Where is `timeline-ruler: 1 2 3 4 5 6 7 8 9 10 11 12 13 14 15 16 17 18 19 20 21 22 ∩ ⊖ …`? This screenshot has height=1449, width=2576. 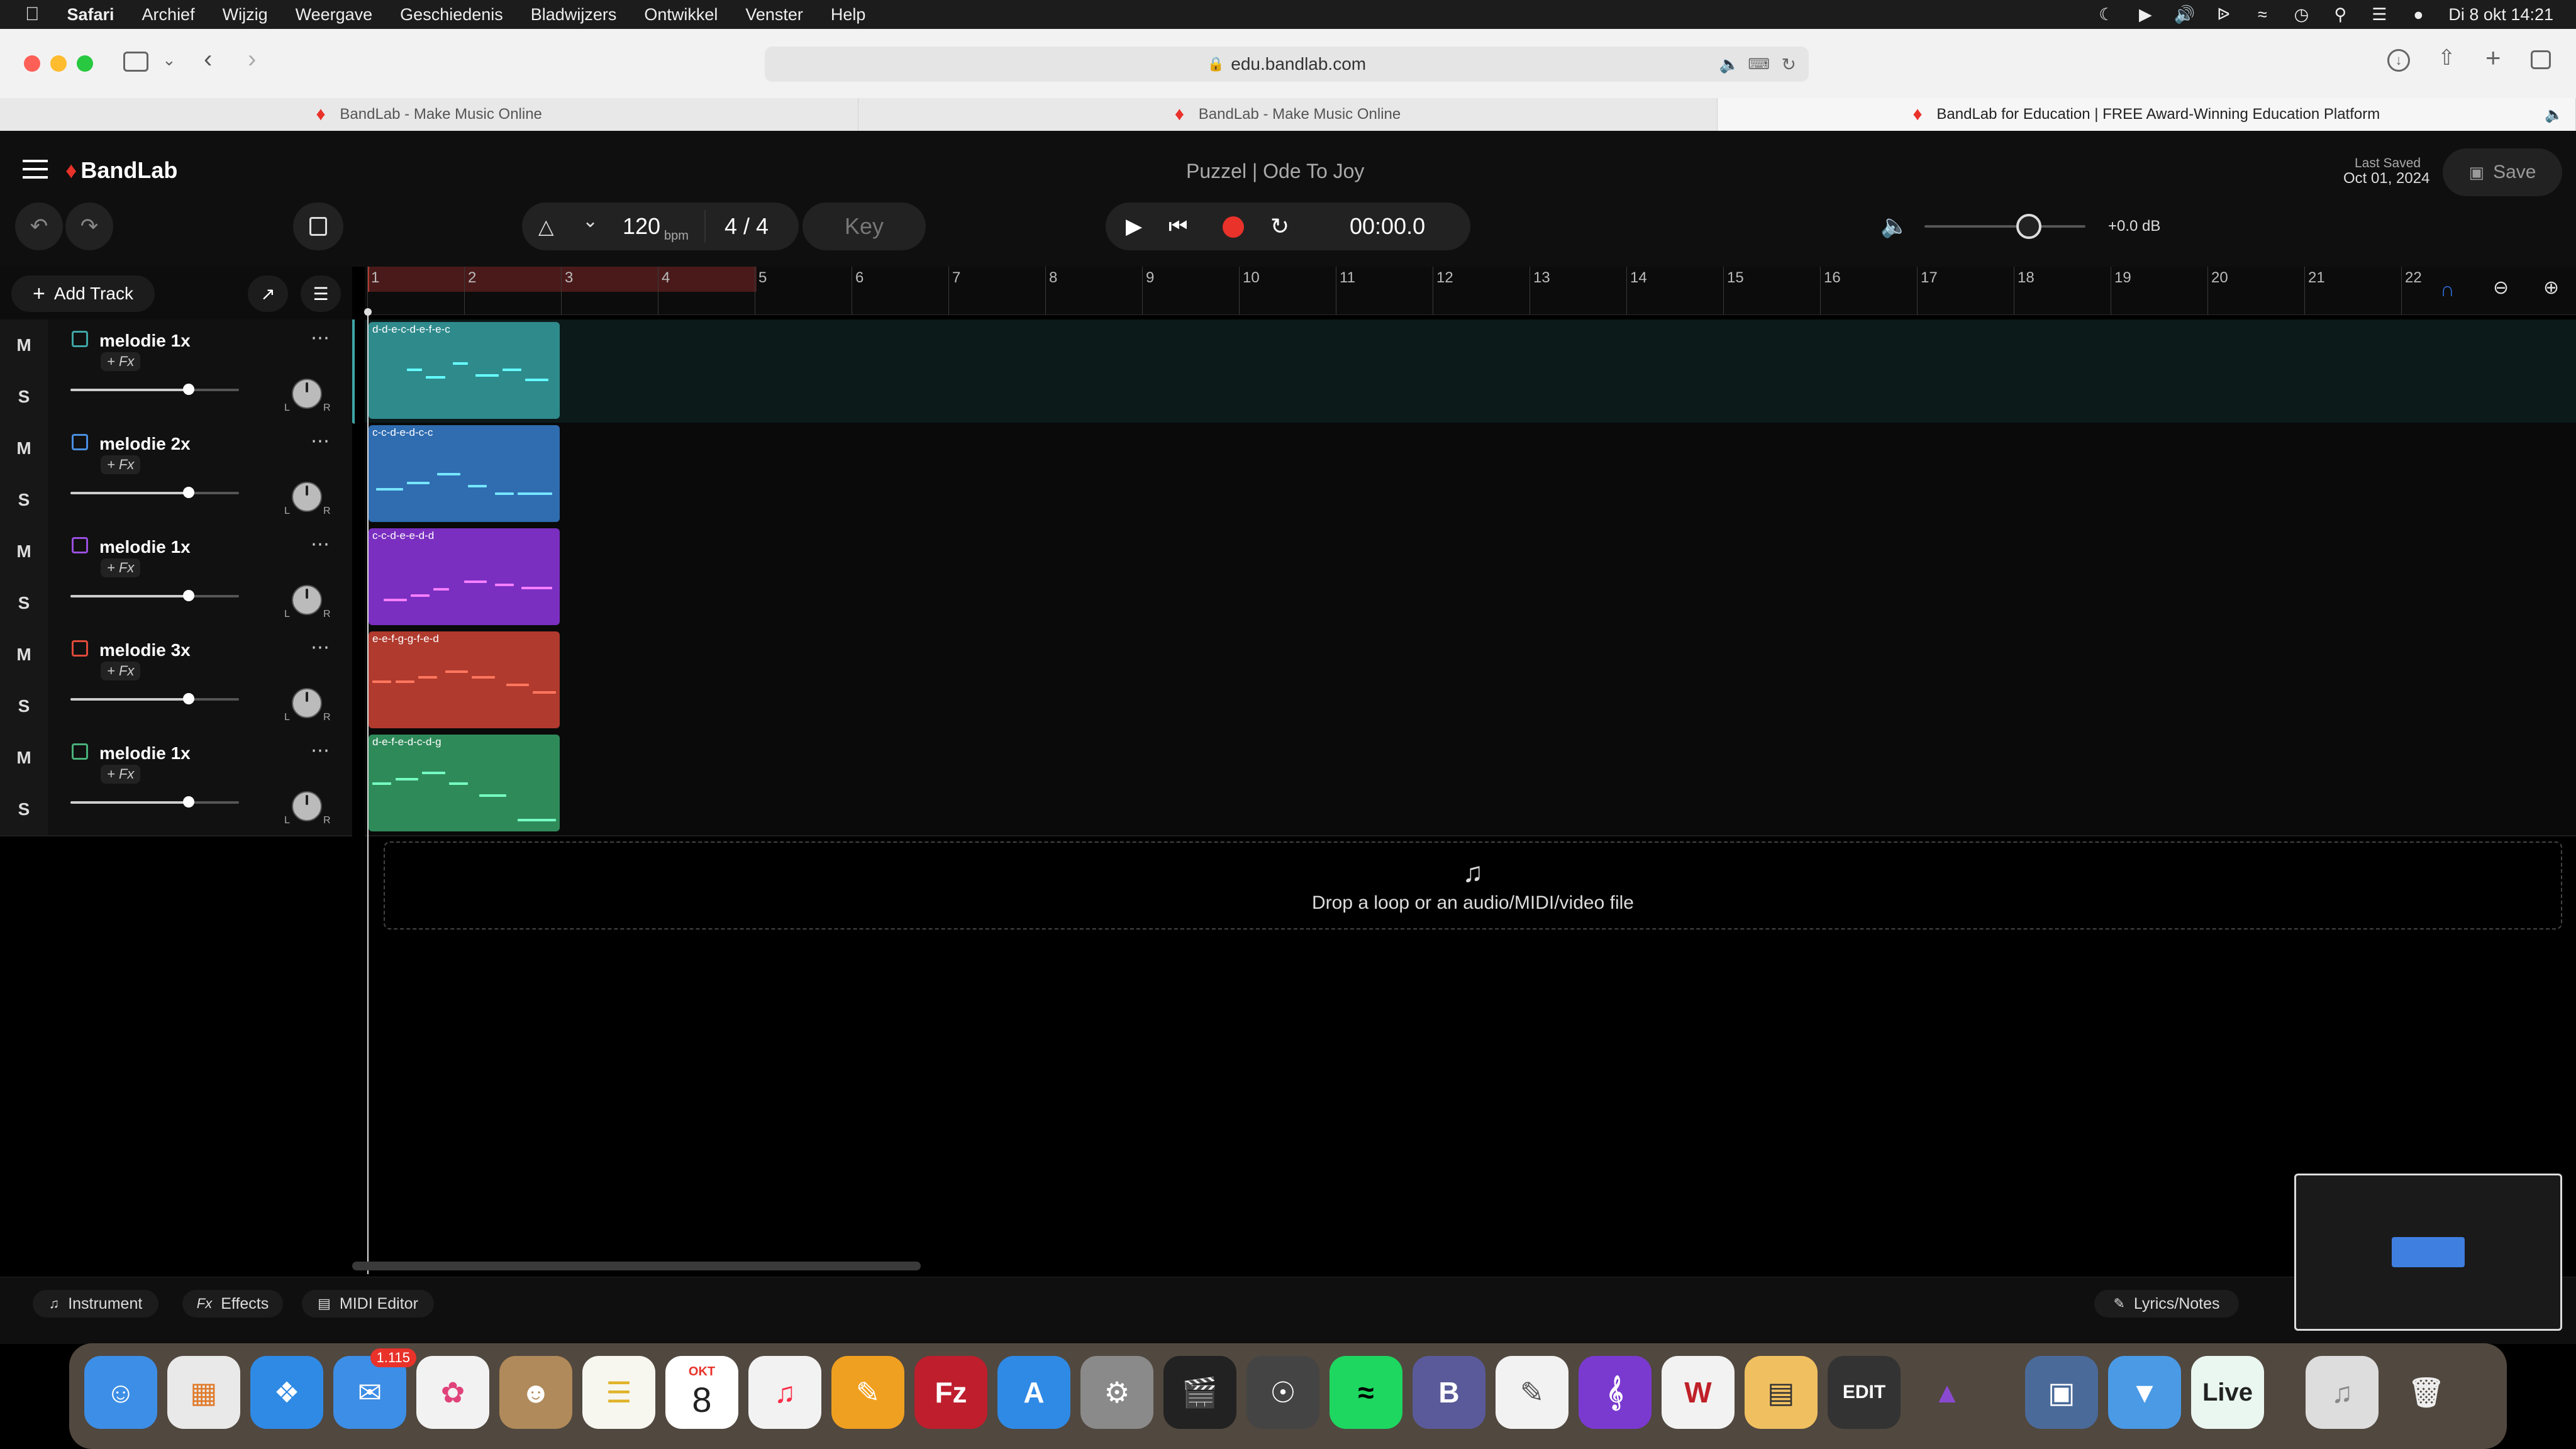 timeline-ruler: 1 2 3 4 5 6 7 8 9 10 11 12 13 14 15 16 17 18 19 20 21 22 ∩ ⊖ … is located at coordinates (1470, 291).